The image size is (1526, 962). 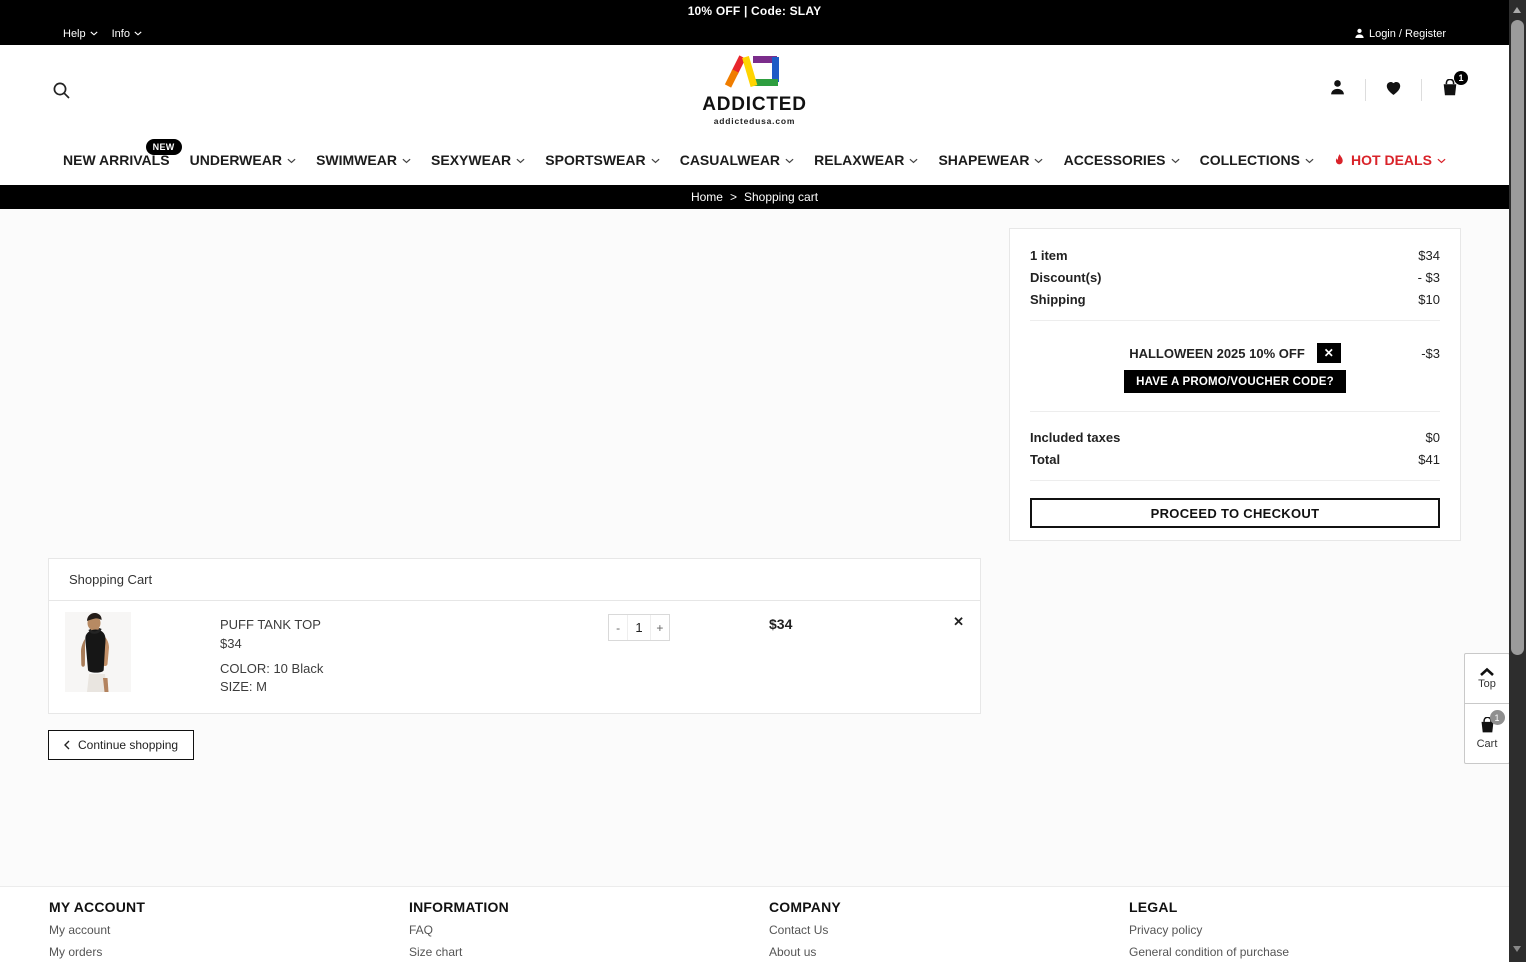 I want to click on scroll-top-button: Top, so click(x=1487, y=678).